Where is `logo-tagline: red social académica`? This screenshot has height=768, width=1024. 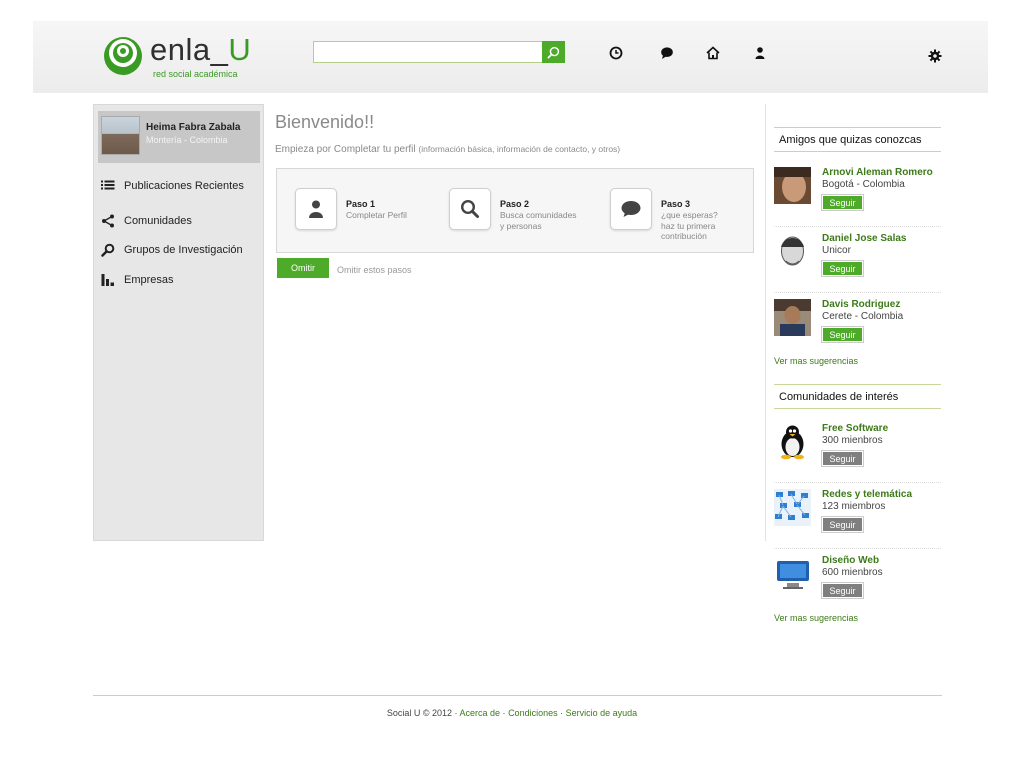
logo-tagline: red social académica is located at coordinates (195, 74).